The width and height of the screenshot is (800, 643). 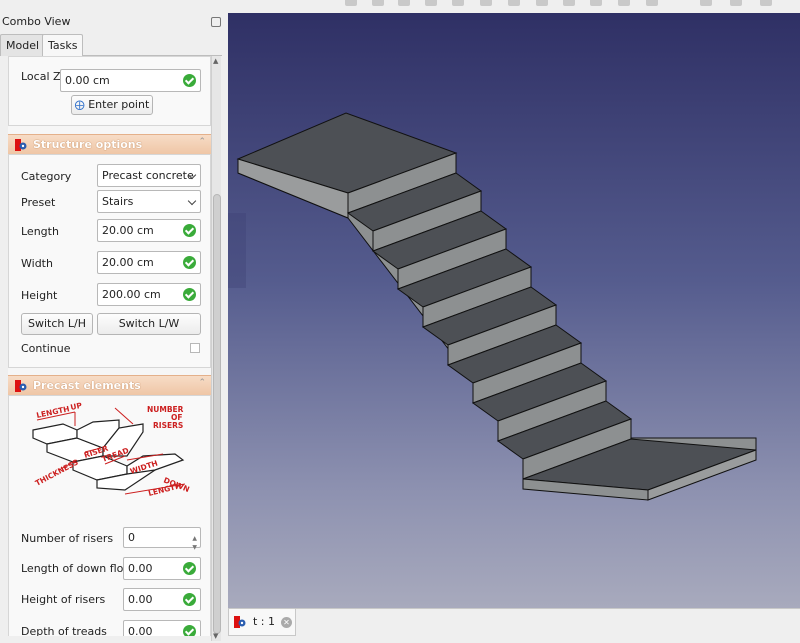 I want to click on task-panel-scrollbar: ▲ ▼, so click(x=216, y=348).